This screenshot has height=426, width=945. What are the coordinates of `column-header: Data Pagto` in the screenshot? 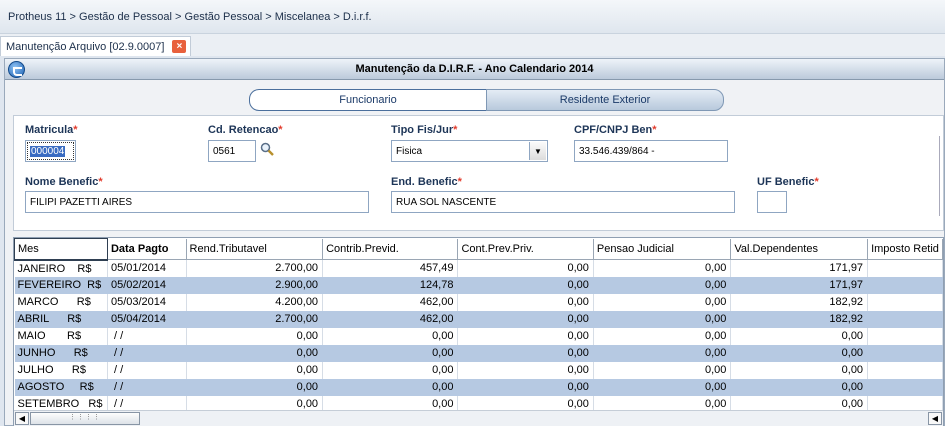 It's located at (147, 249).